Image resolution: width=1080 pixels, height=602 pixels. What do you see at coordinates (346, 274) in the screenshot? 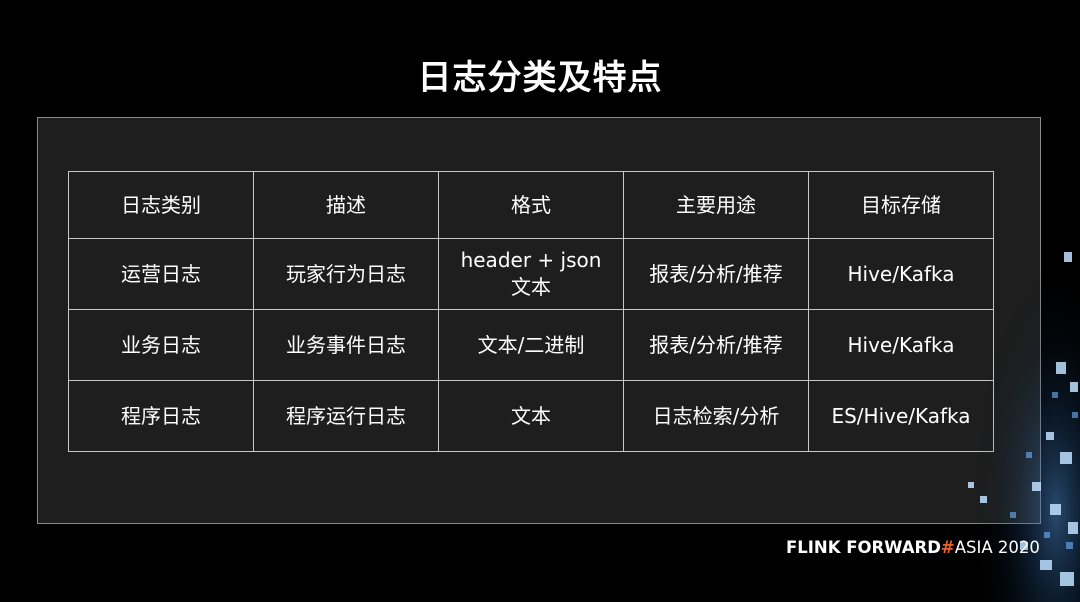
I see `cell-description: 玩家行为日志` at bounding box center [346, 274].